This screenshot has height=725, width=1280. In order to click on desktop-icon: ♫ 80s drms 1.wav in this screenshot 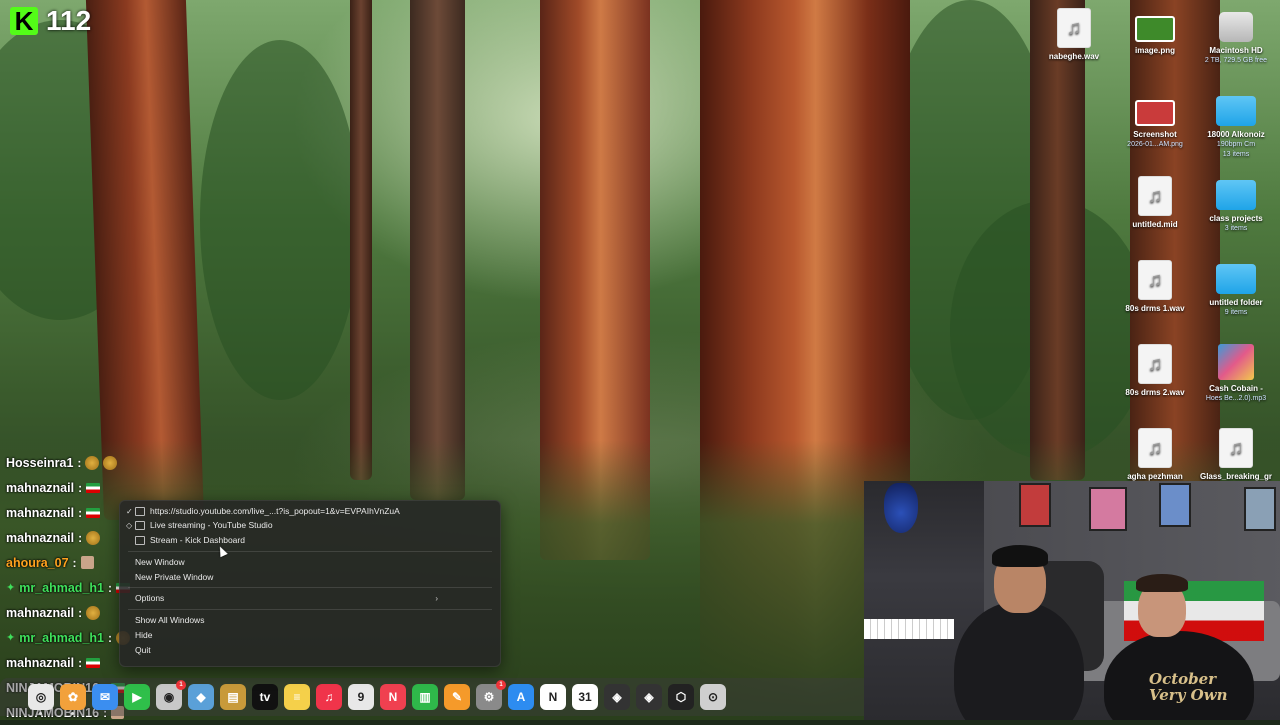, I will do `click(1155, 287)`.